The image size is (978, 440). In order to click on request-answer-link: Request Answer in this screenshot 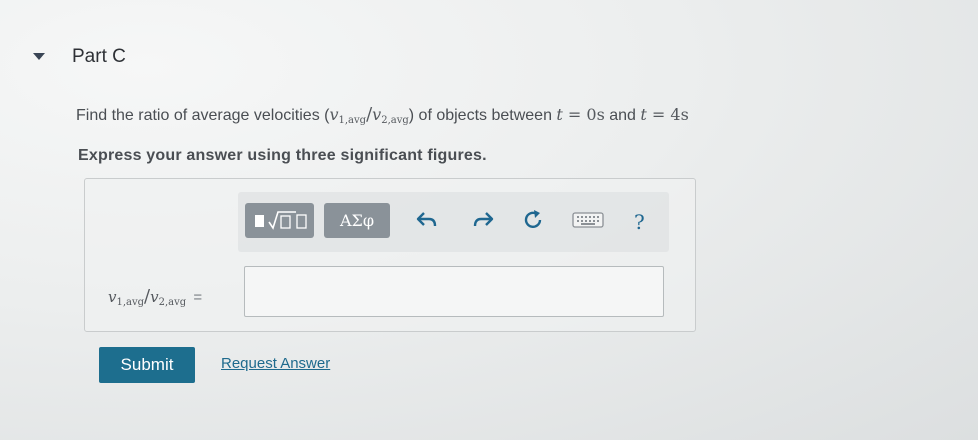, I will do `click(275, 363)`.